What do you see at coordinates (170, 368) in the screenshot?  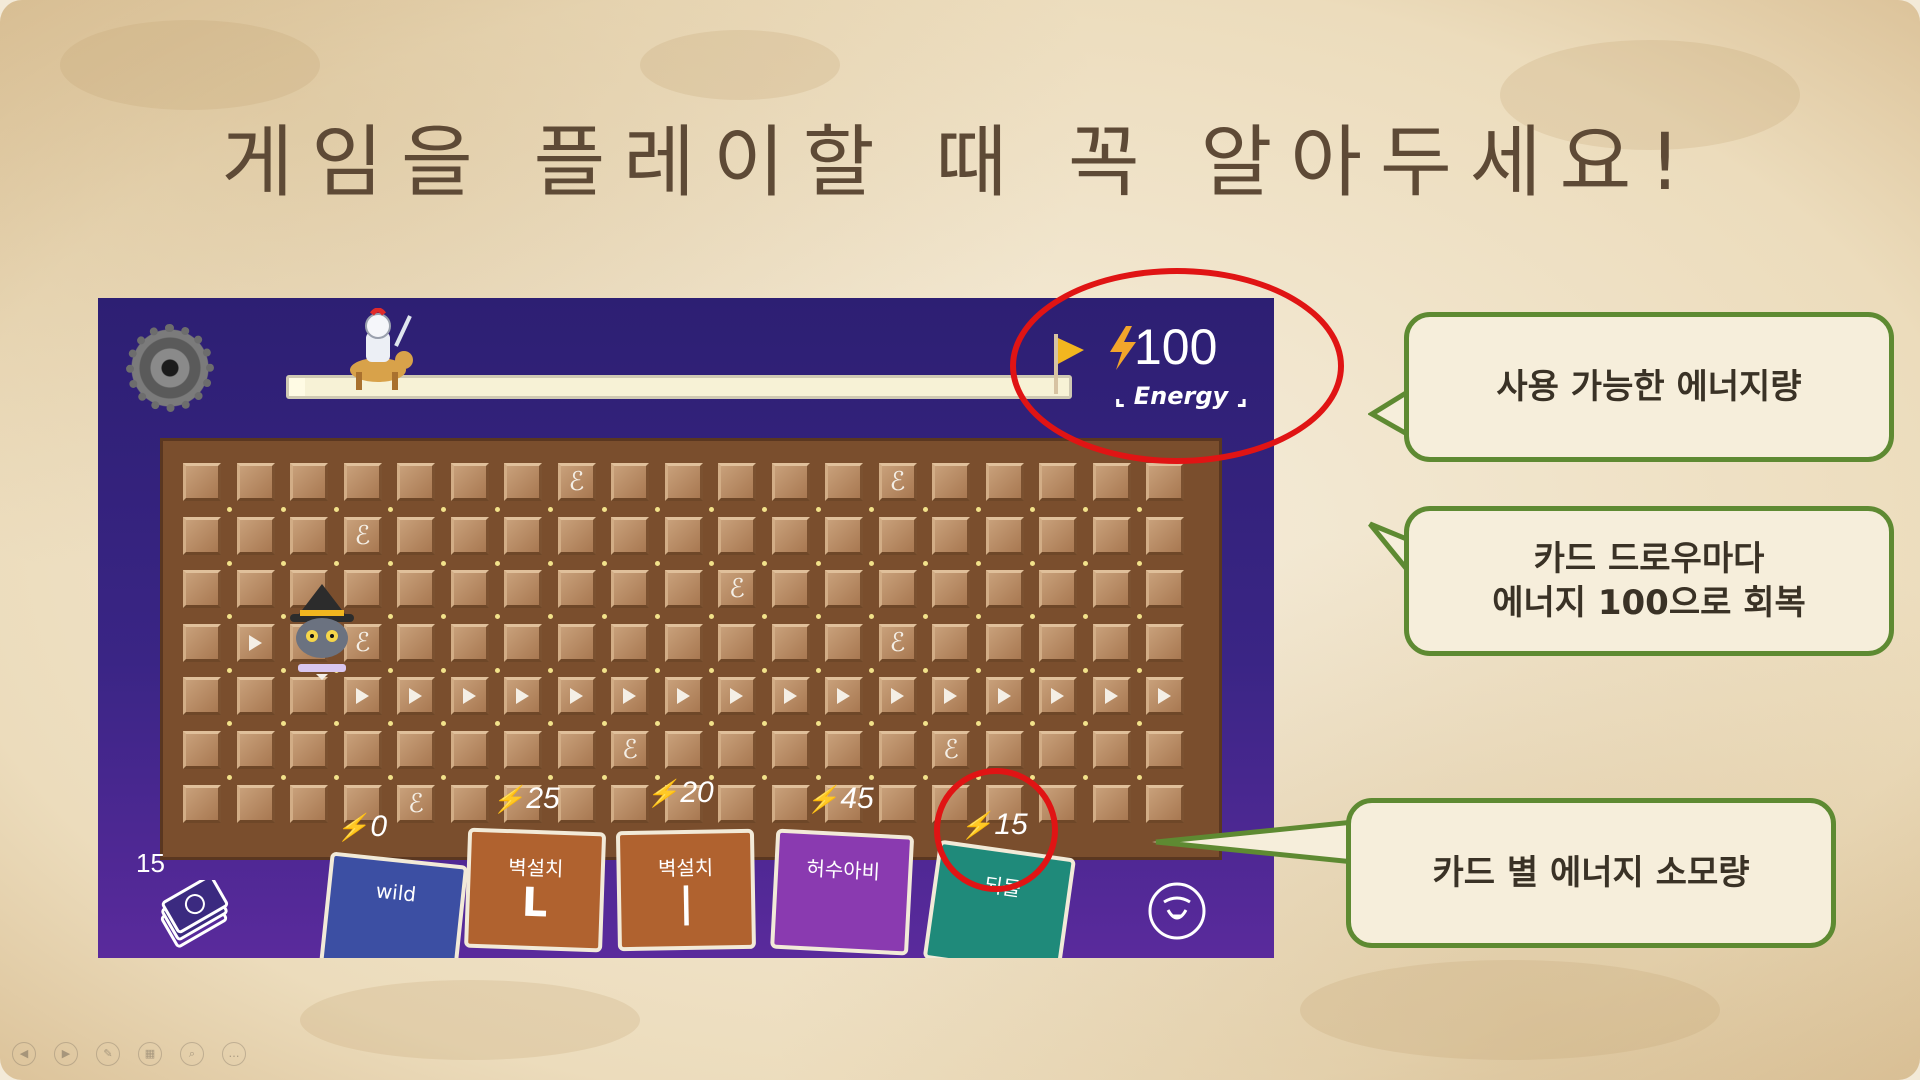 I see `gear-icon` at bounding box center [170, 368].